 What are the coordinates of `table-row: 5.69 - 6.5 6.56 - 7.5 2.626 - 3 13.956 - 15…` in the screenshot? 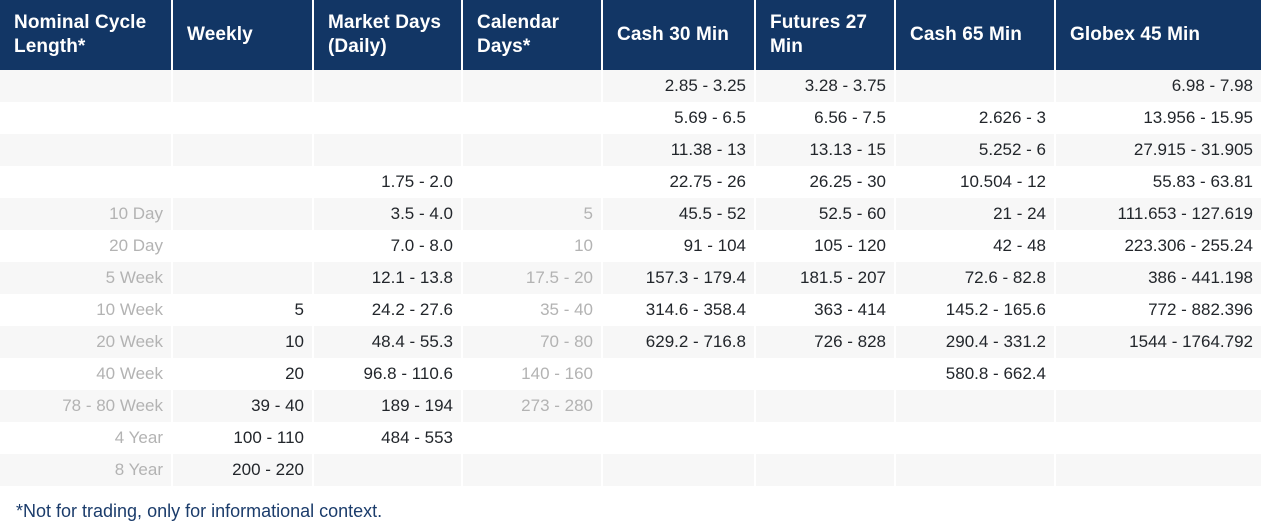 It's located at (630, 118).